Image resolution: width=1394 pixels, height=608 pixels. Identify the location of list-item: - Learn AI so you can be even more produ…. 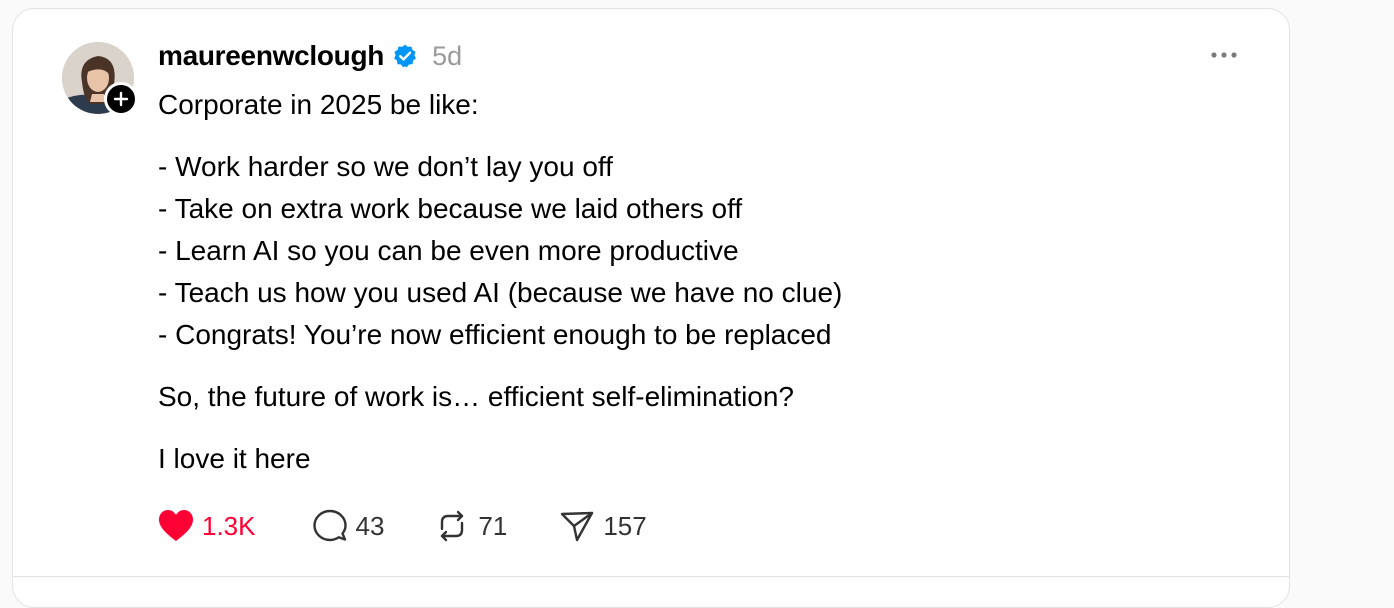
(448, 250).